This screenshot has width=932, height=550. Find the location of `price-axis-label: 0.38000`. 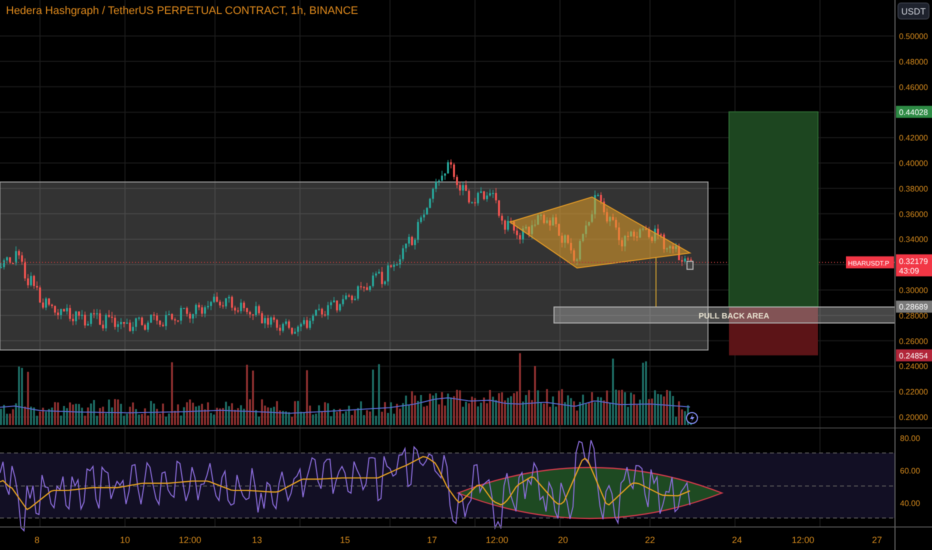

price-axis-label: 0.38000 is located at coordinates (913, 189).